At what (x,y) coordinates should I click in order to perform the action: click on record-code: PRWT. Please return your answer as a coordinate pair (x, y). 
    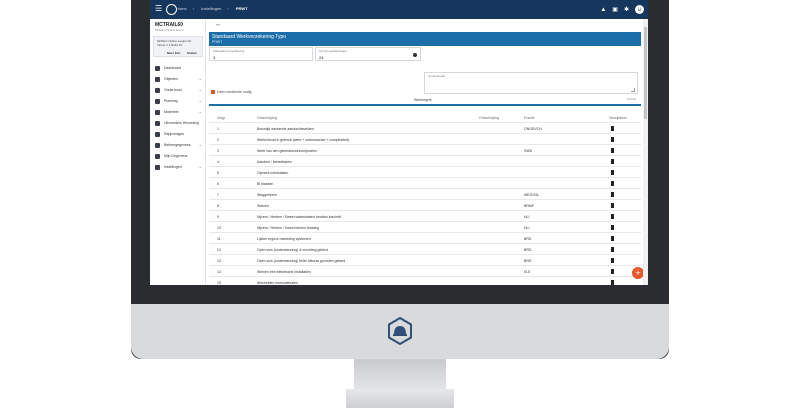
    Looking at the image, I should click on (217, 42).